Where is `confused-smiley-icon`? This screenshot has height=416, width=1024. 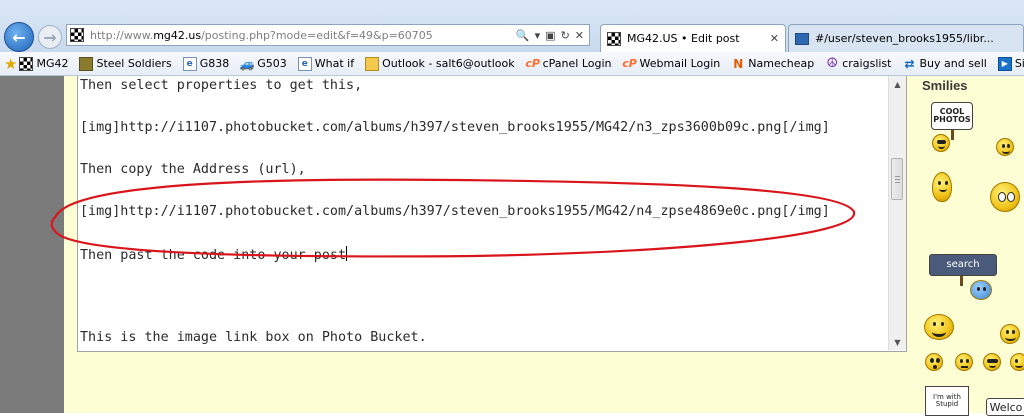 confused-smiley-icon is located at coordinates (964, 362).